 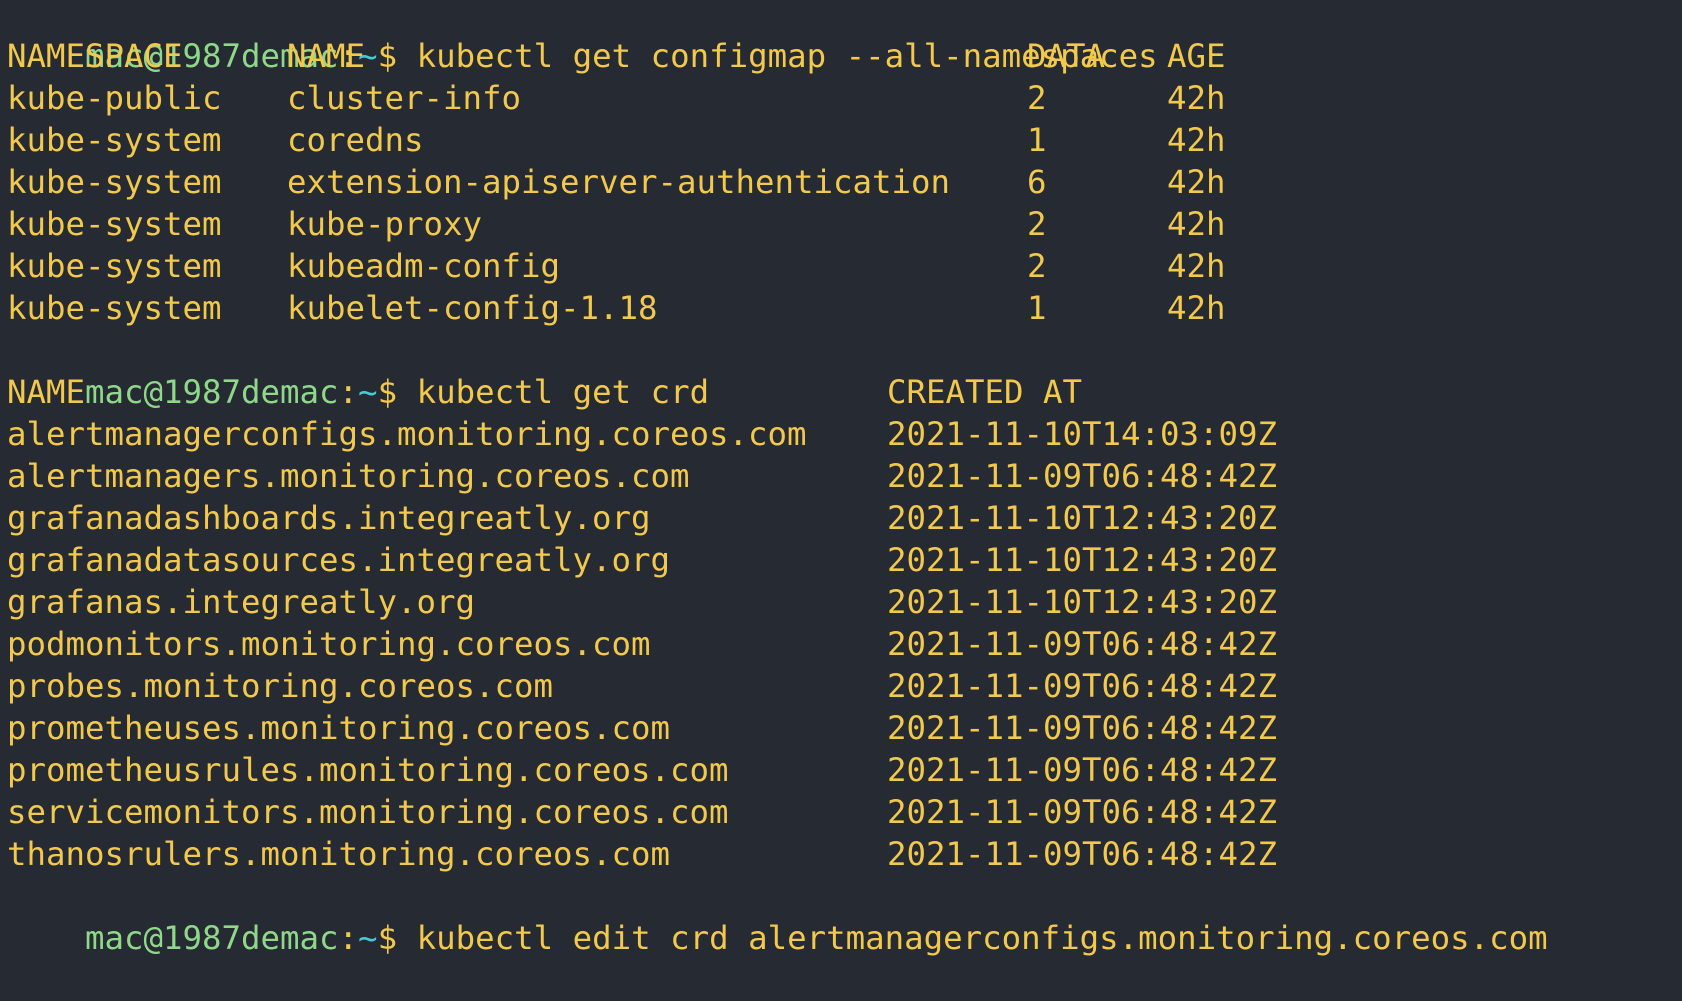 I want to click on cell-name: kubelet-config-1.18, so click(x=472, y=308).